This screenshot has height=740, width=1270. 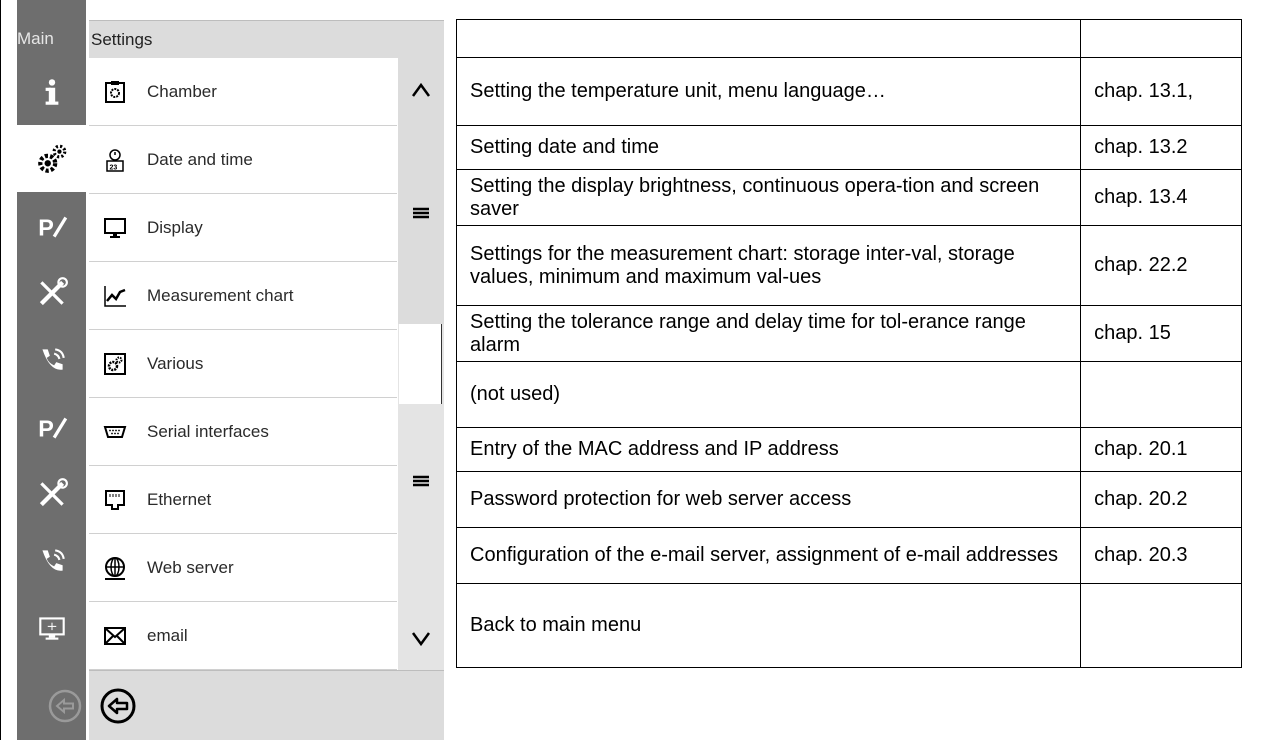 What do you see at coordinates (115, 431) in the screenshot?
I see `serial-port-icon` at bounding box center [115, 431].